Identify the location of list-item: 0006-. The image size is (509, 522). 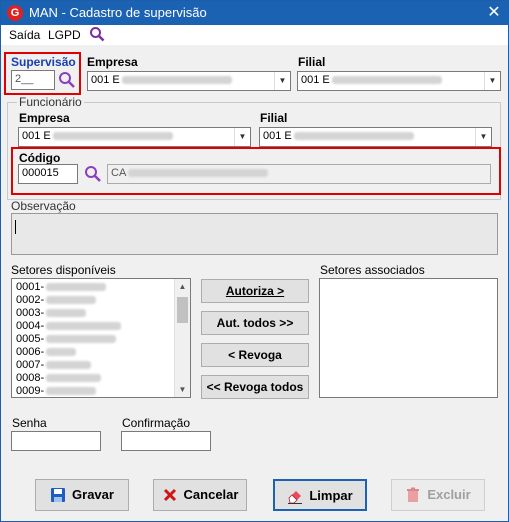
(46, 352).